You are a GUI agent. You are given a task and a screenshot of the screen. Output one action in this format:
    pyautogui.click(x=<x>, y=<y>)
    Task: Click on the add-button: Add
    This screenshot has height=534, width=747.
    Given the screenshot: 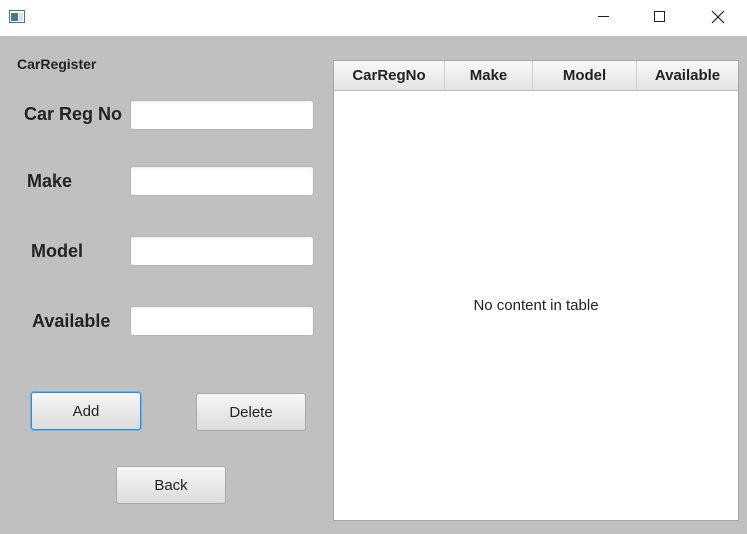 What is the action you would take?
    pyautogui.click(x=86, y=411)
    